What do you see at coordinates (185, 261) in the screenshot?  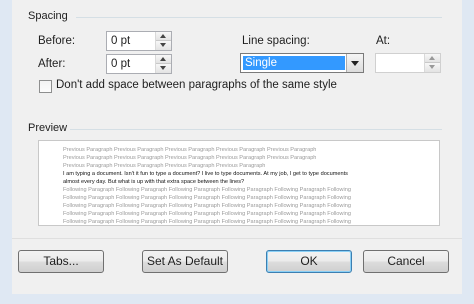 I see `set-as-default-button: Set As Default` at bounding box center [185, 261].